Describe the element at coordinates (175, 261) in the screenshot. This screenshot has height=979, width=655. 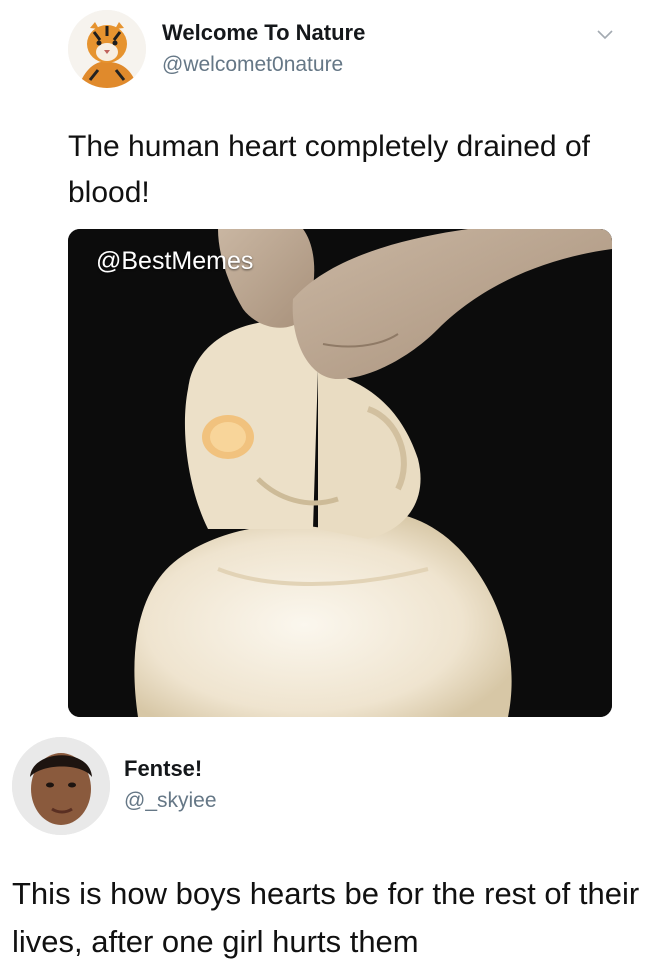
I see `image-watermark: @BestMemes` at that location.